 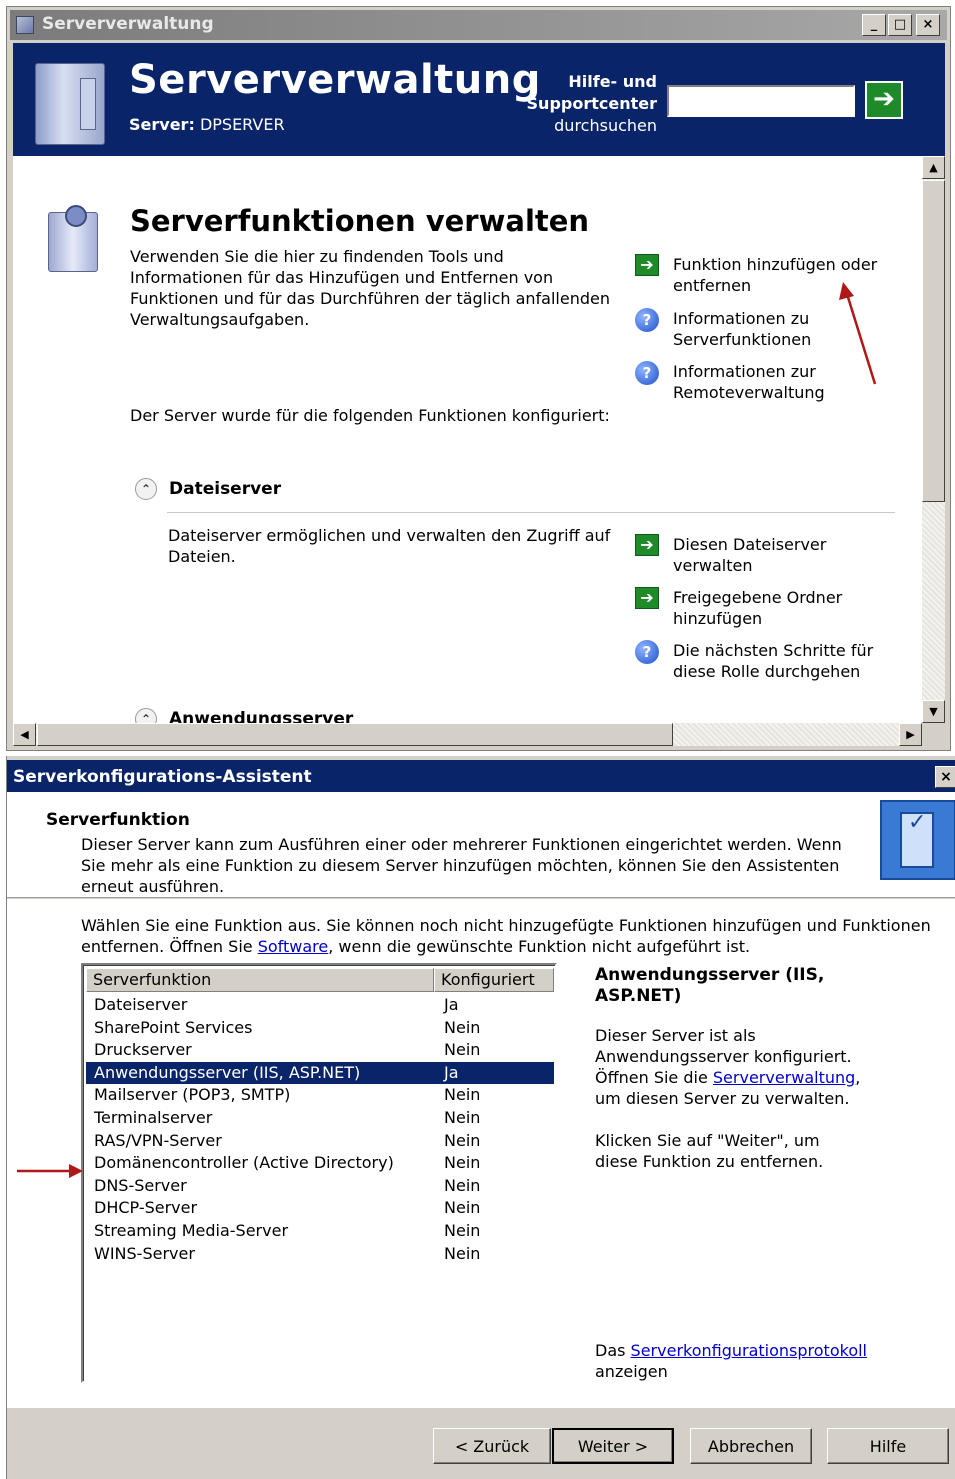 What do you see at coordinates (613, 1350) in the screenshot?
I see `log-text: Das` at bounding box center [613, 1350].